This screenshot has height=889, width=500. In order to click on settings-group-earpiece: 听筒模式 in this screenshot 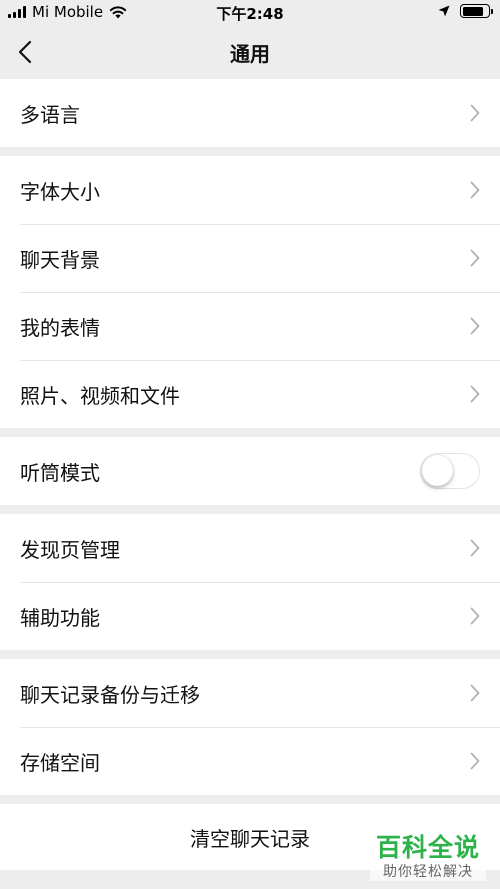, I will do `click(250, 471)`.